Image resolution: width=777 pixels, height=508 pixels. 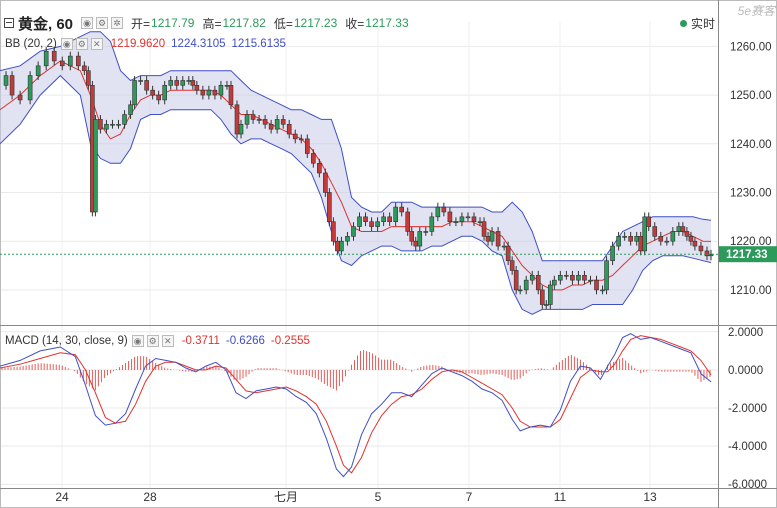 I want to click on bb-eye-icon: ◉, so click(x=66, y=44).